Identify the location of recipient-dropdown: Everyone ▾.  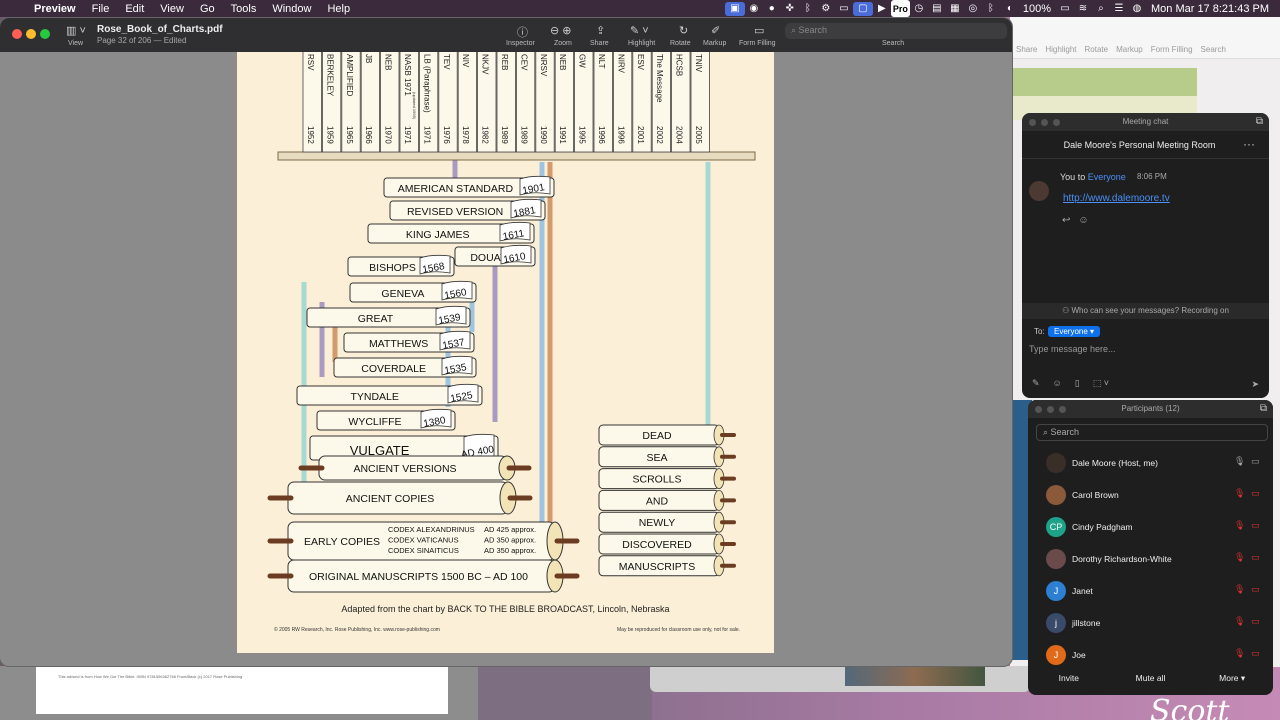
(1074, 331).